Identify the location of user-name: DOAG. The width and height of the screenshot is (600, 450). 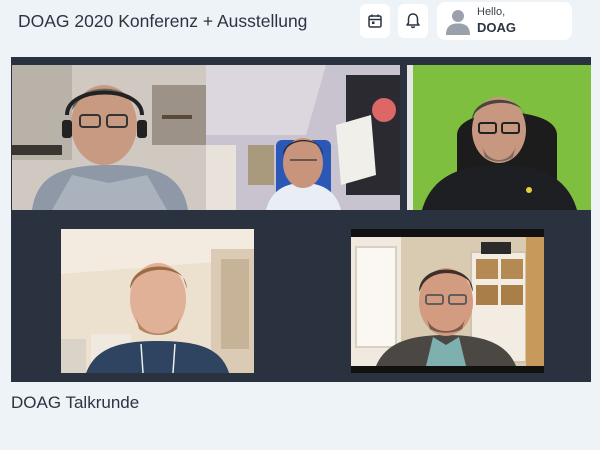
(496, 27).